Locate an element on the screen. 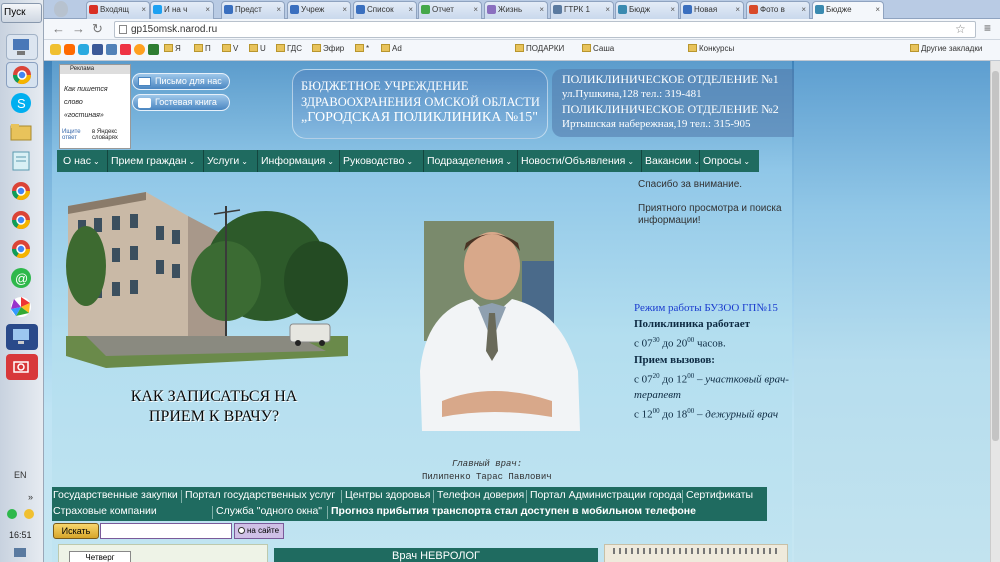 Image resolution: width=1000 pixels, height=562 pixels. reload-icon: ↻ is located at coordinates (97, 29).